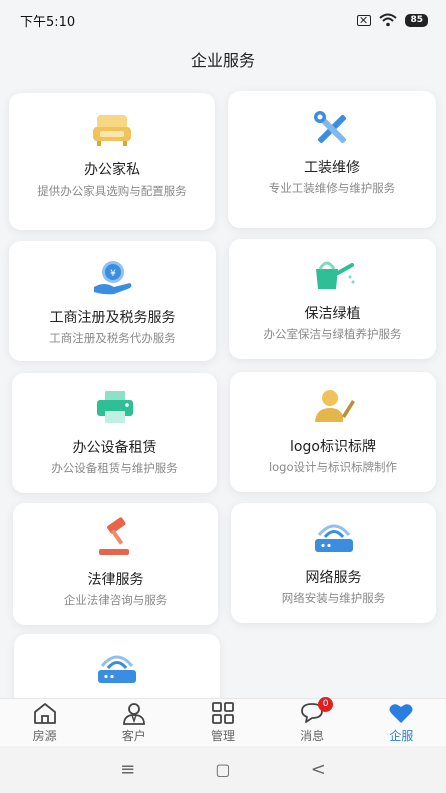  What do you see at coordinates (332, 334) in the screenshot?
I see `card-description: 办公室保洁与绿植养护服务` at bounding box center [332, 334].